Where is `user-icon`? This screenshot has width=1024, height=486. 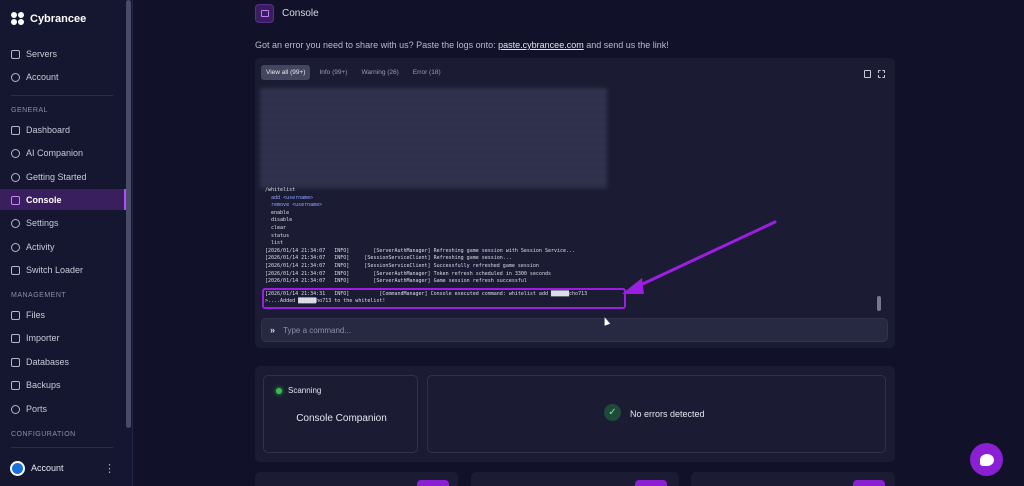 user-icon is located at coordinates (15, 77).